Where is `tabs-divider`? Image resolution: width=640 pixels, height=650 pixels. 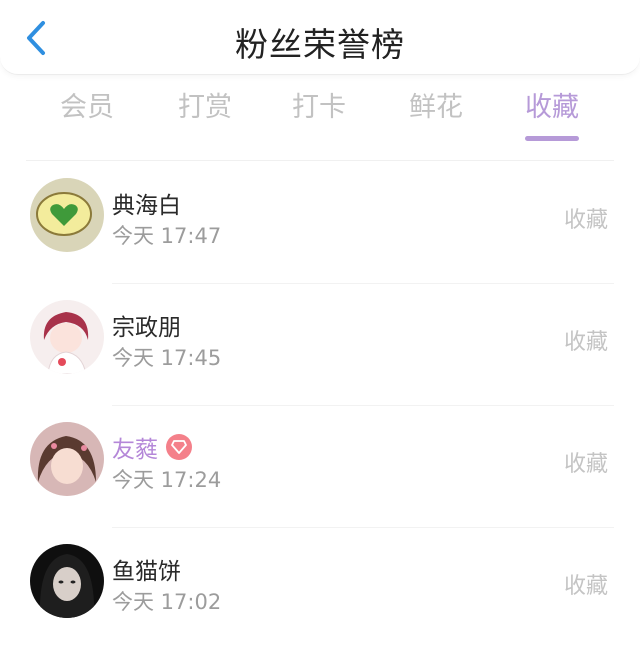
tabs-divider is located at coordinates (320, 160).